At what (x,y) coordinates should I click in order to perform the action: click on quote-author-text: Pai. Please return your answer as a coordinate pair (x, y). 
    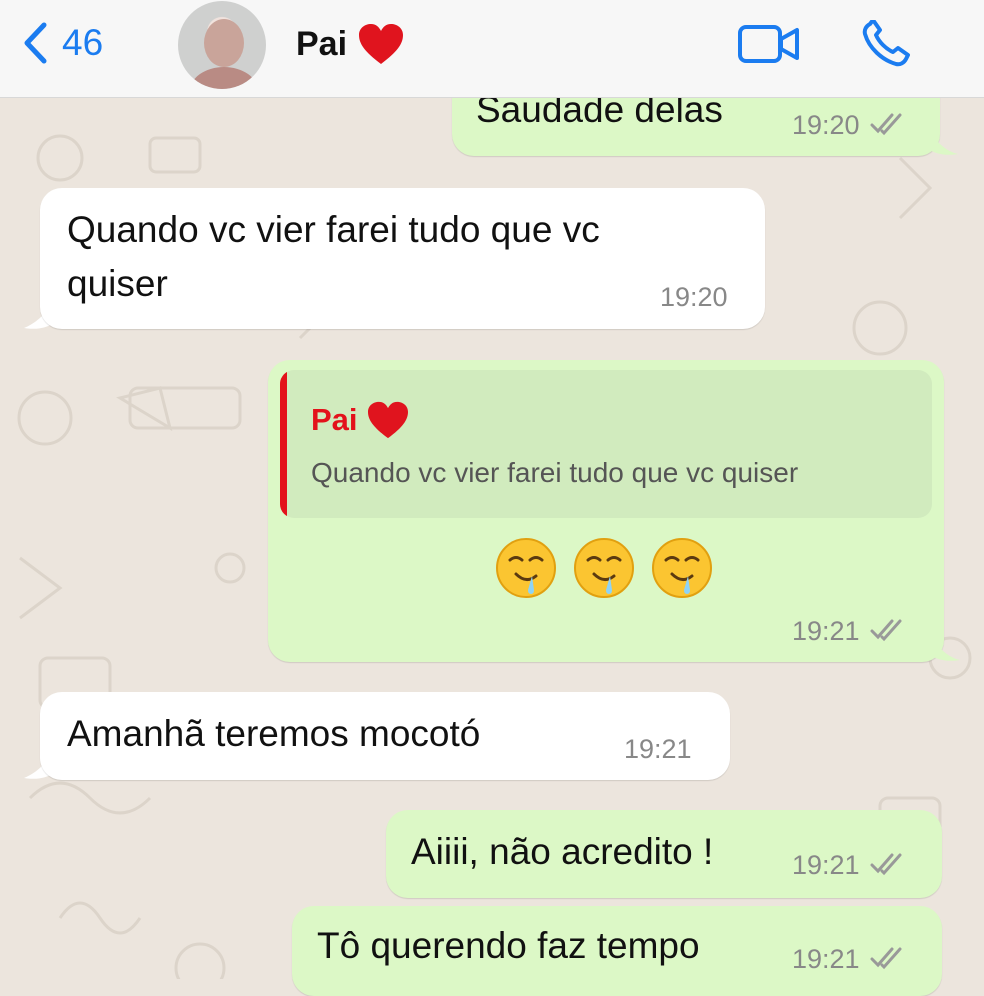
    Looking at the image, I should click on (334, 419).